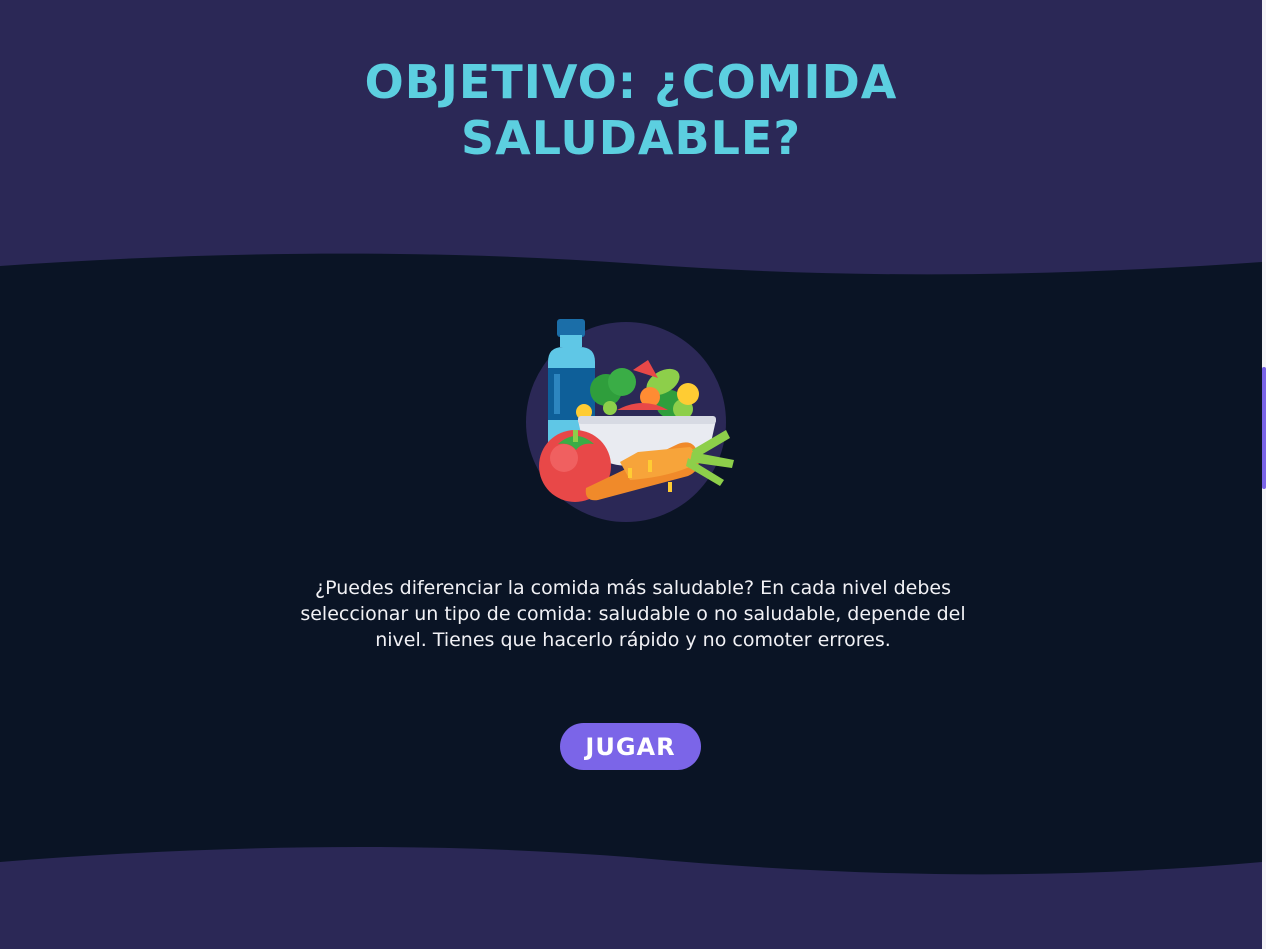 The height and width of the screenshot is (949, 1266). What do you see at coordinates (631, 110) in the screenshot?
I see `page-title: OBJETIVO: ¿COMIDA SALUDABLE?` at bounding box center [631, 110].